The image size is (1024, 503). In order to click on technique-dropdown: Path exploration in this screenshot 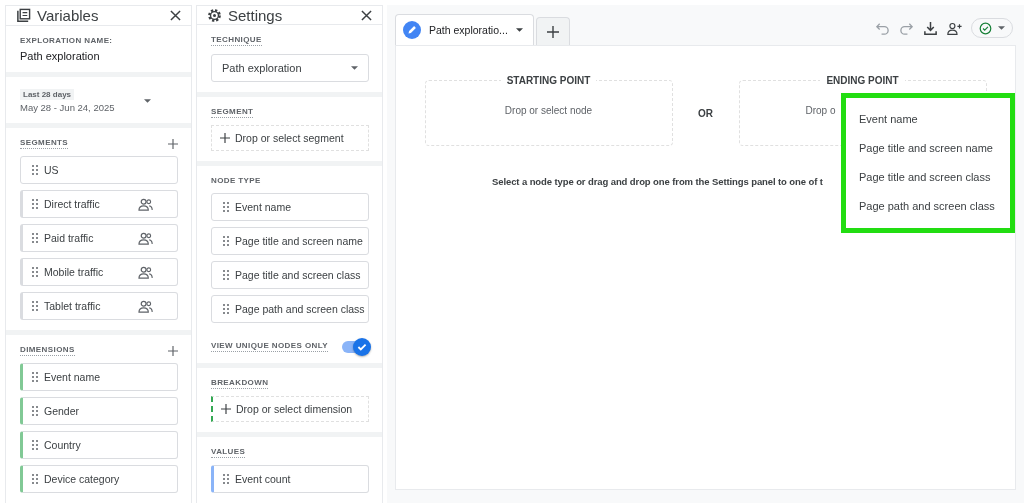, I will do `click(290, 68)`.